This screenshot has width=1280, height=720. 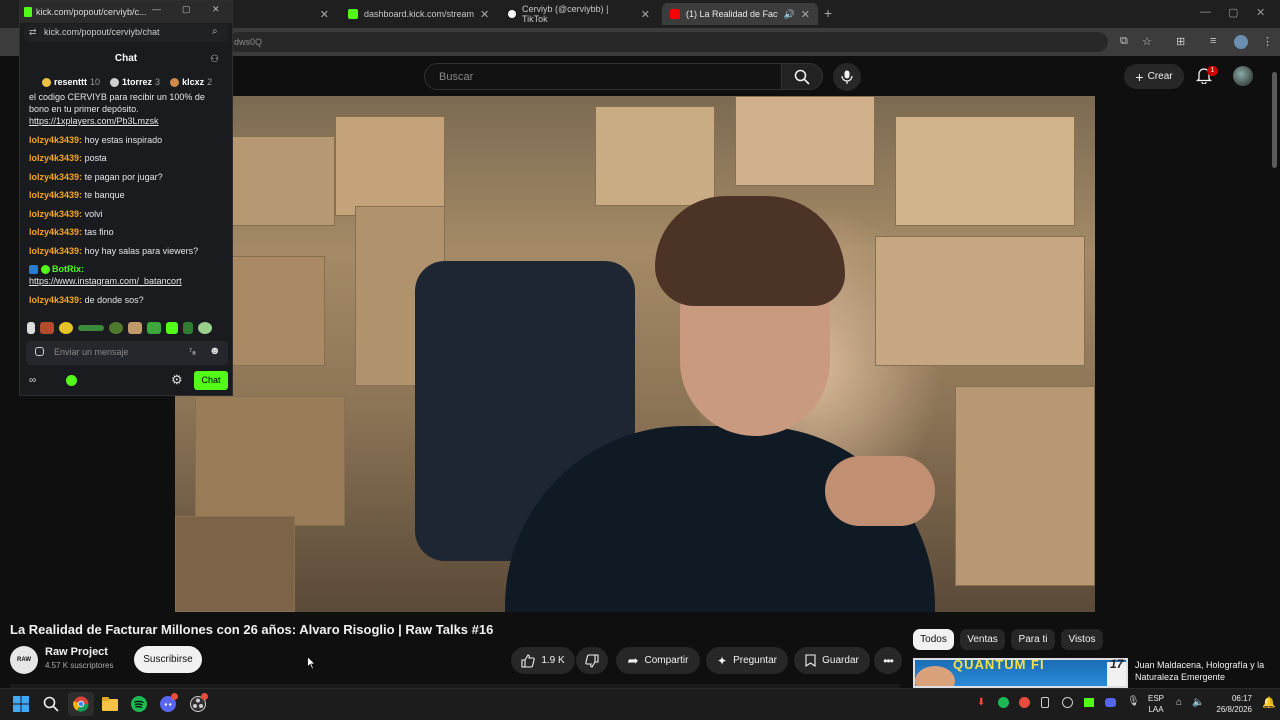 What do you see at coordinates (1110, 702) in the screenshot?
I see `tray-discord-icon` at bounding box center [1110, 702].